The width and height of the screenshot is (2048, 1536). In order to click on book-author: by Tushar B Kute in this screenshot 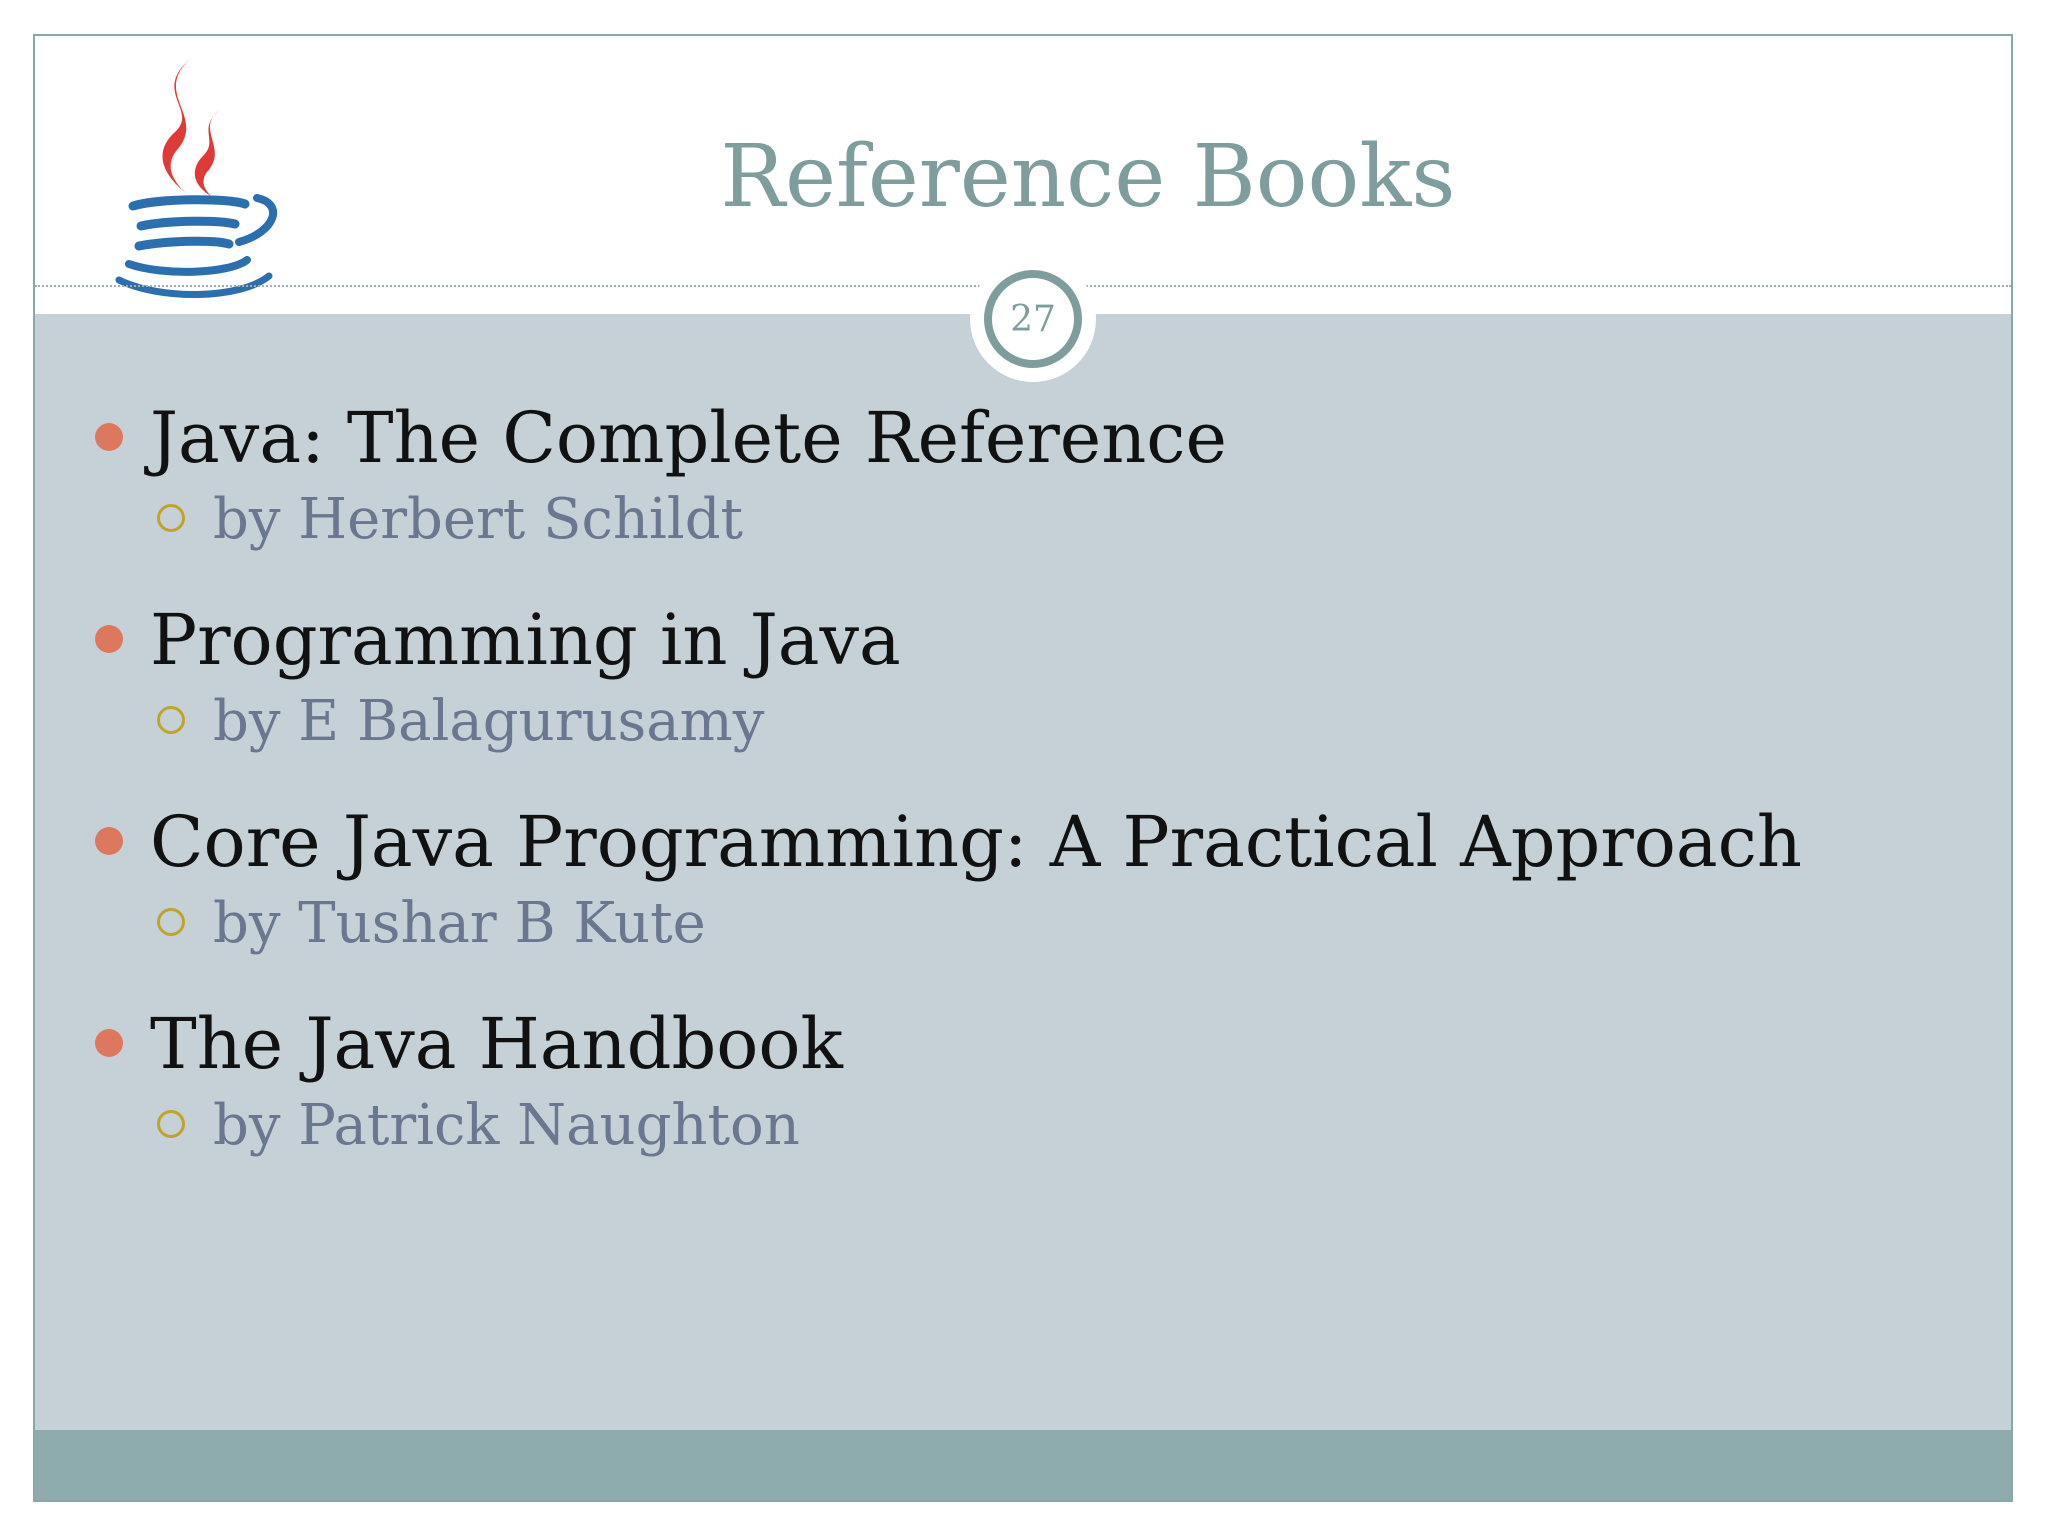, I will do `click(459, 923)`.